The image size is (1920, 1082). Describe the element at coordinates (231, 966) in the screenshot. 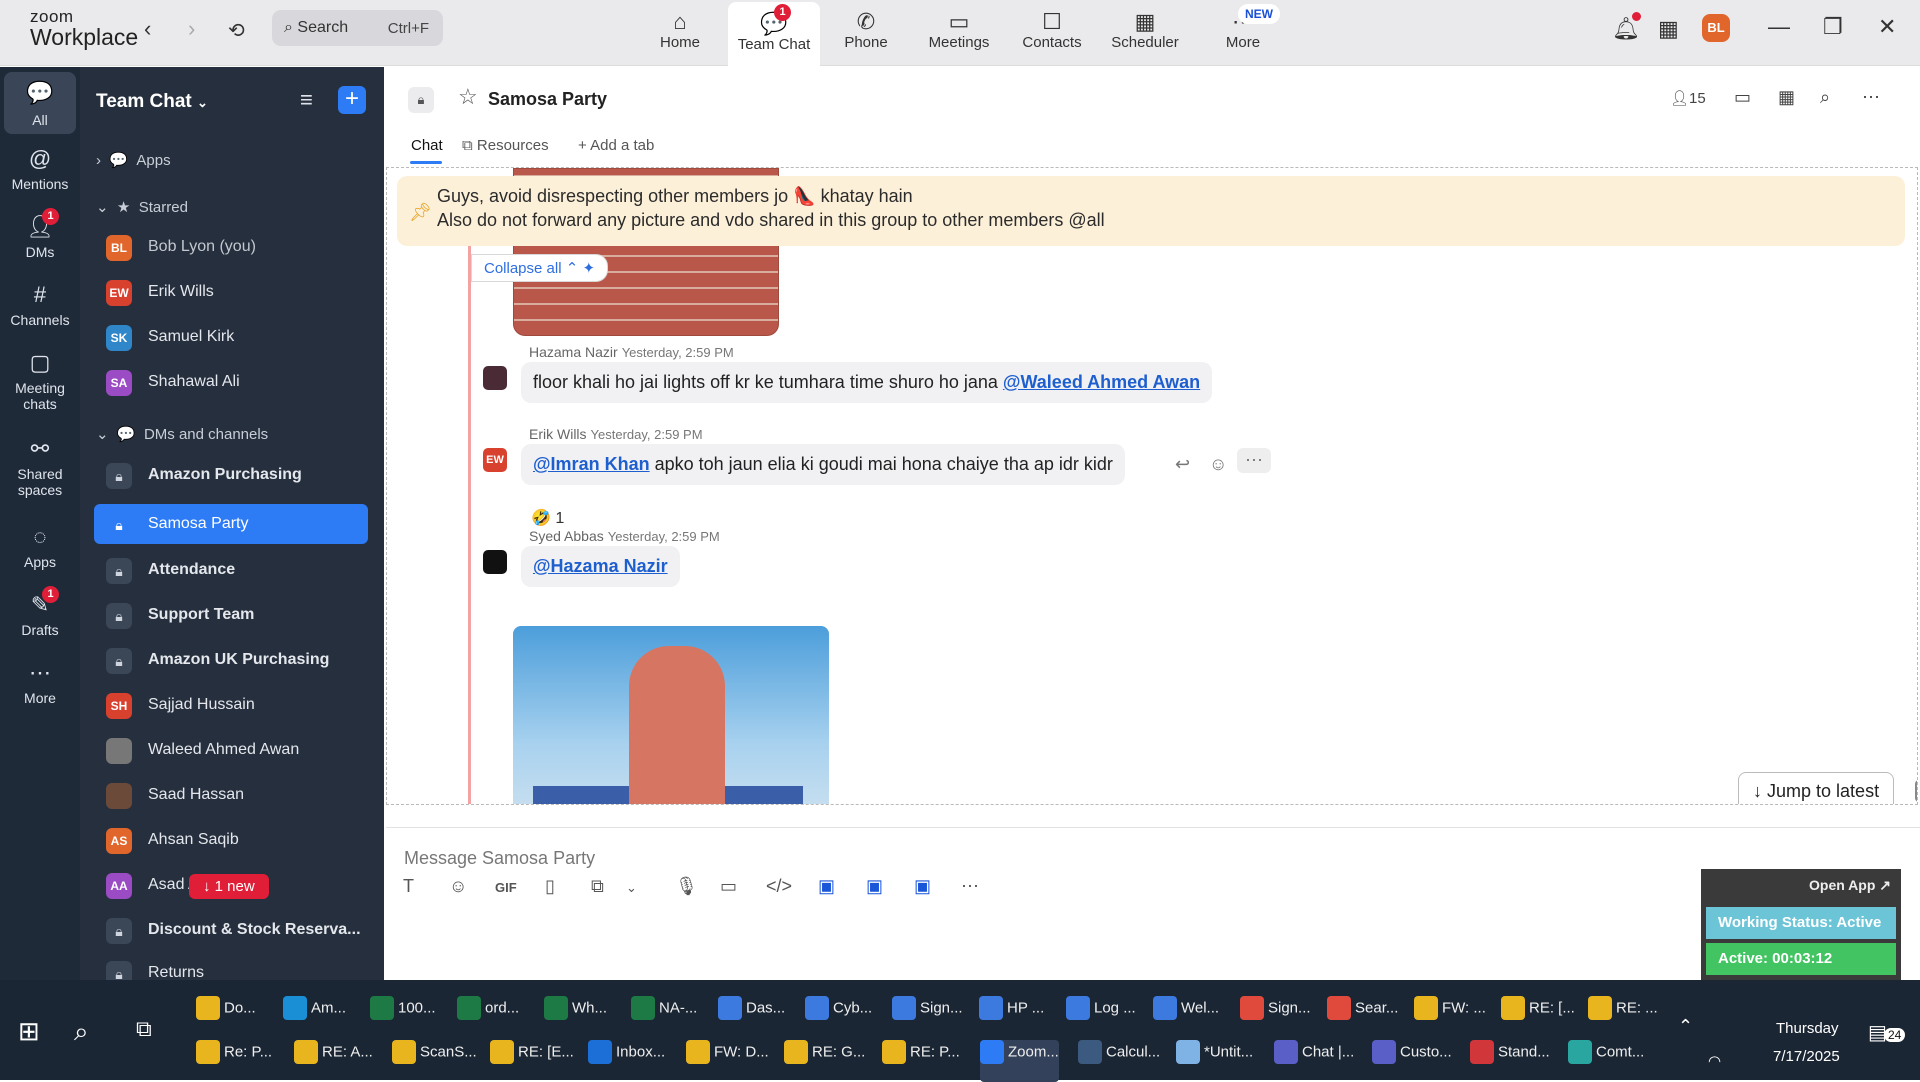

I see `sidebar-item-returns: 🔒︎ Returns` at that location.